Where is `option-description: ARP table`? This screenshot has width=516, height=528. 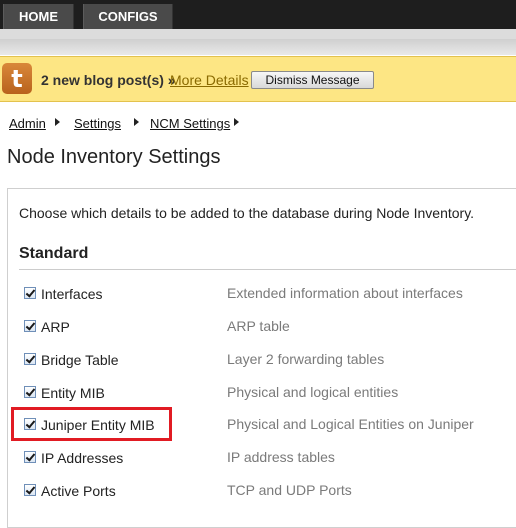
option-description: ARP table is located at coordinates (258, 326).